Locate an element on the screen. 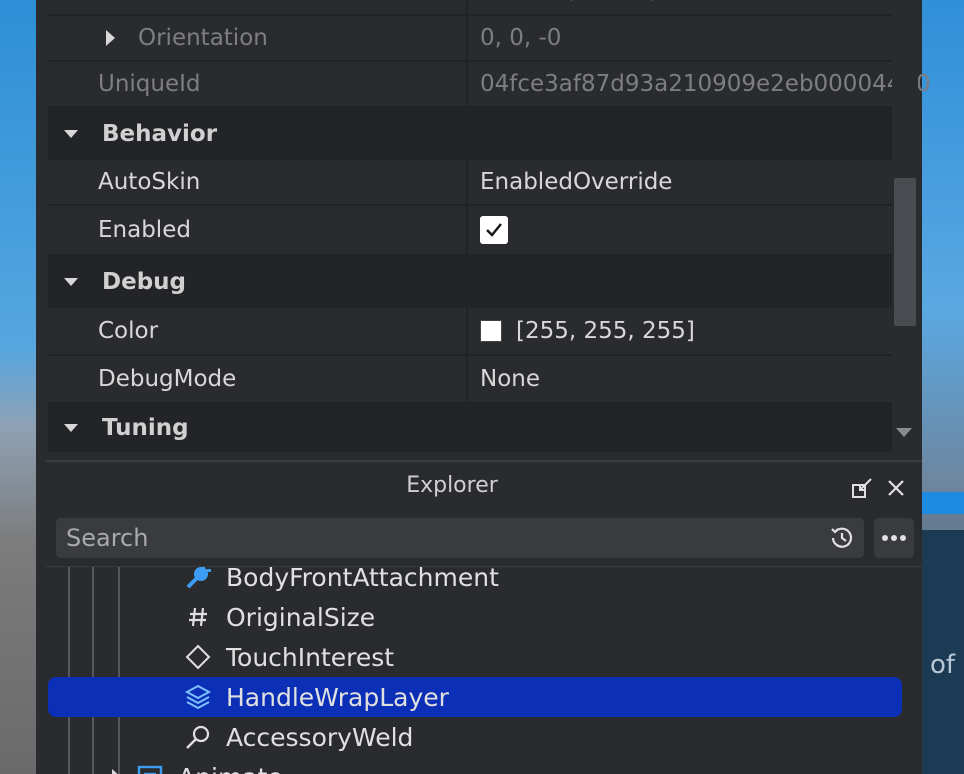  property-value: EnabledOverride is located at coordinates (576, 182).